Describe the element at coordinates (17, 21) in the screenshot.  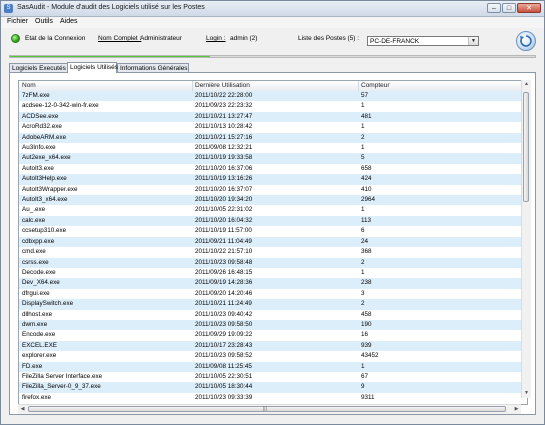
I see `menu-fichier: Fichier` at that location.